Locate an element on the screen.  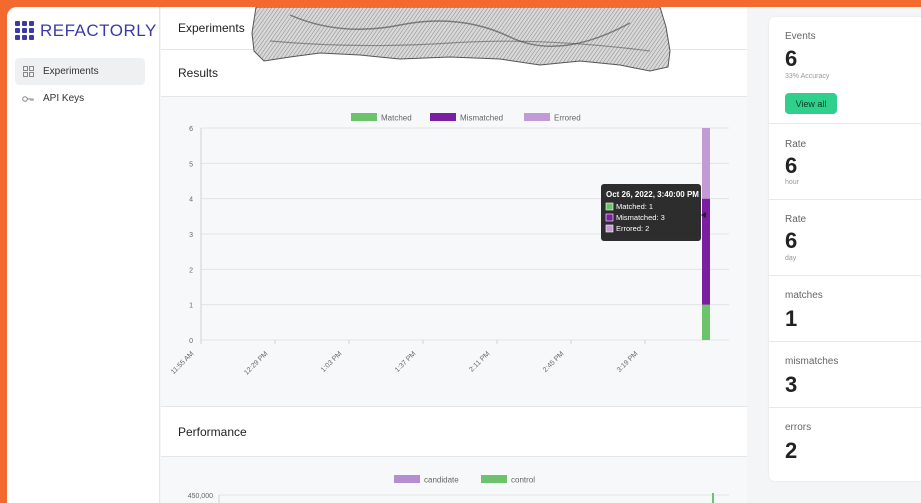
sidebar-item-label: API Keys is located at coordinates (64, 98).